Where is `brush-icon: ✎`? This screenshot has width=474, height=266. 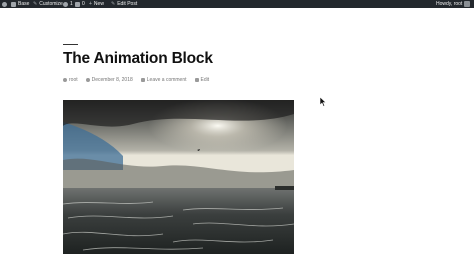 brush-icon: ✎ is located at coordinates (35, 3).